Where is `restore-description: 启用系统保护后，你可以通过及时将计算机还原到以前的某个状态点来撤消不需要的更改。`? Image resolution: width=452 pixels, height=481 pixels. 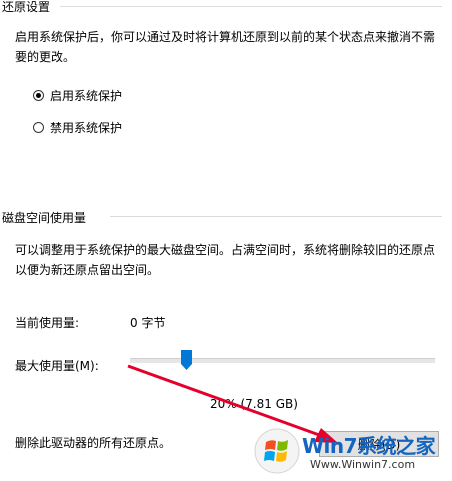 restore-description: 启用系统保护后，你可以通过及时将计算机还原到以前的某个状态点来撤消不需要的更改。 is located at coordinates (225, 47).